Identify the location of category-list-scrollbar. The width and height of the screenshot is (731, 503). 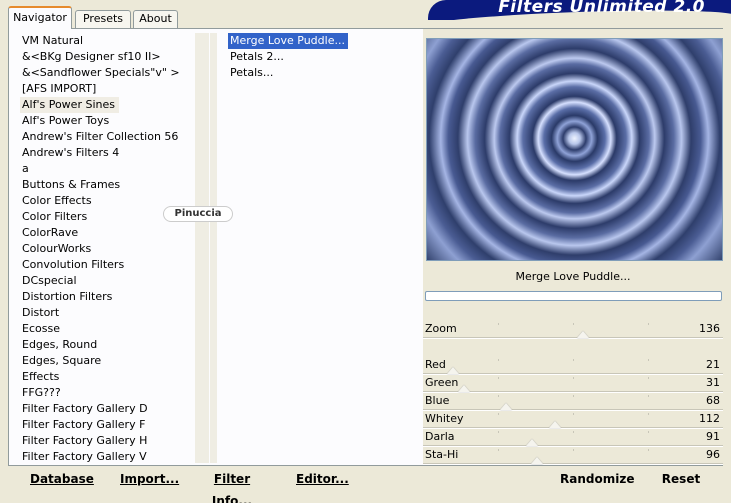
(202, 248).